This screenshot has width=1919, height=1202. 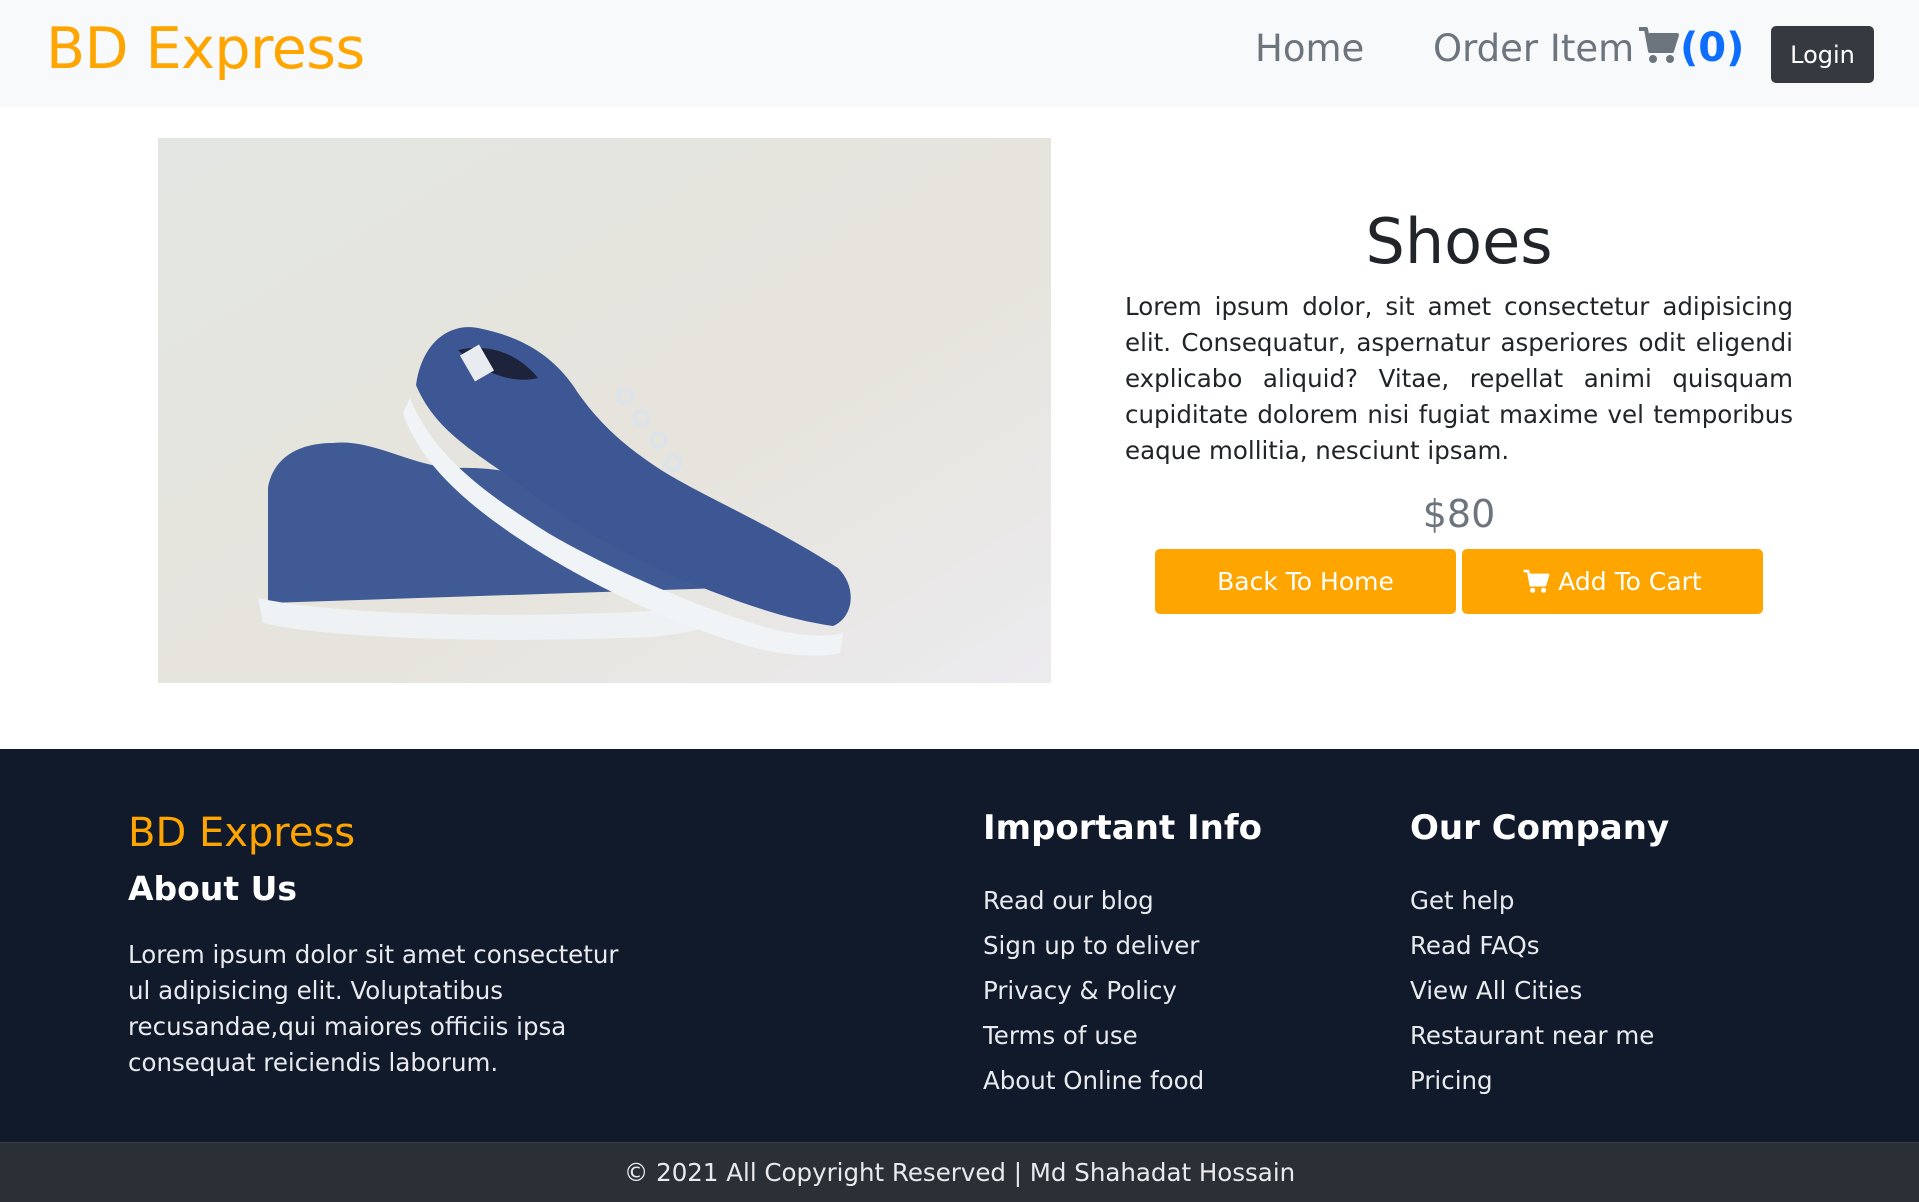 What do you see at coordinates (242, 833) in the screenshot?
I see `footer-brand: BD Express` at bounding box center [242, 833].